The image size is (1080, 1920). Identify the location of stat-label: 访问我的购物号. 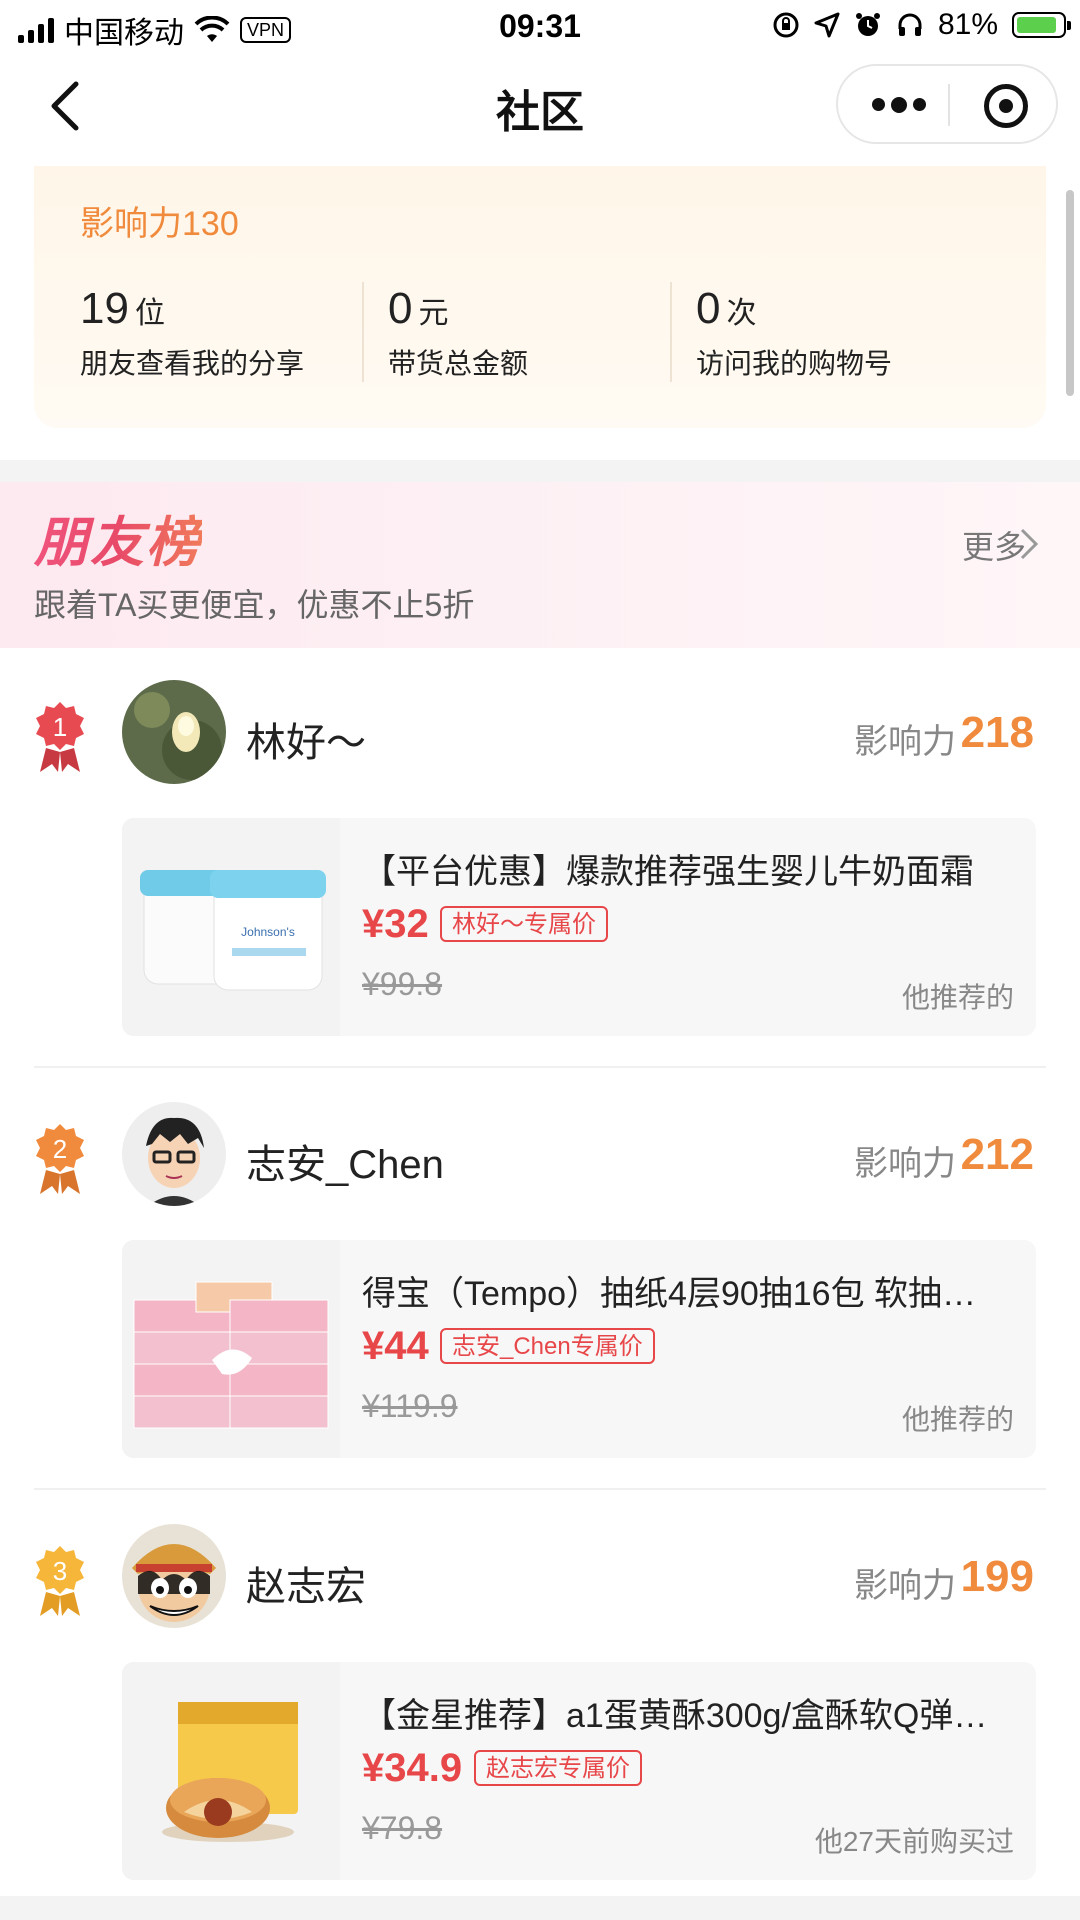
(794, 363).